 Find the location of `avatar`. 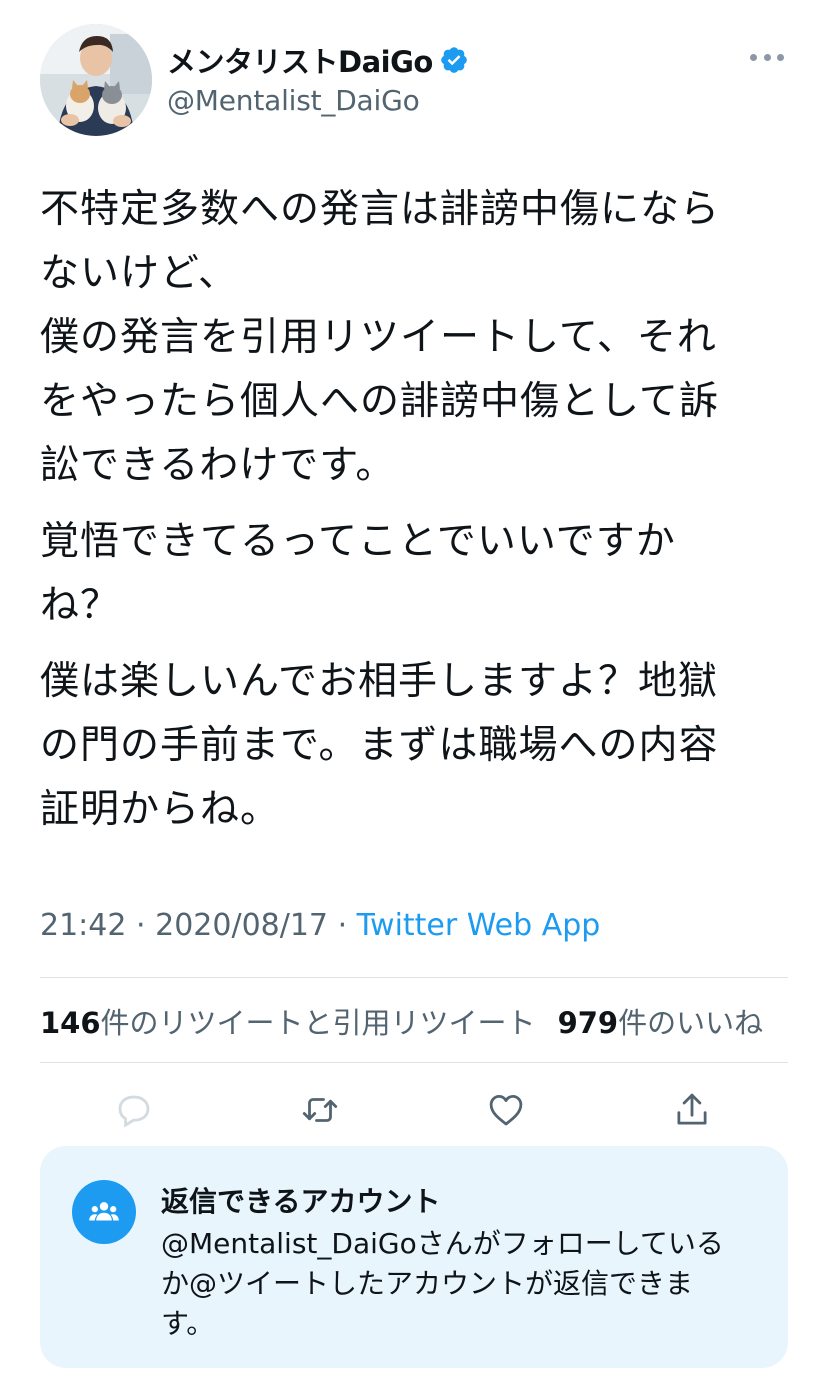

avatar is located at coordinates (96, 80).